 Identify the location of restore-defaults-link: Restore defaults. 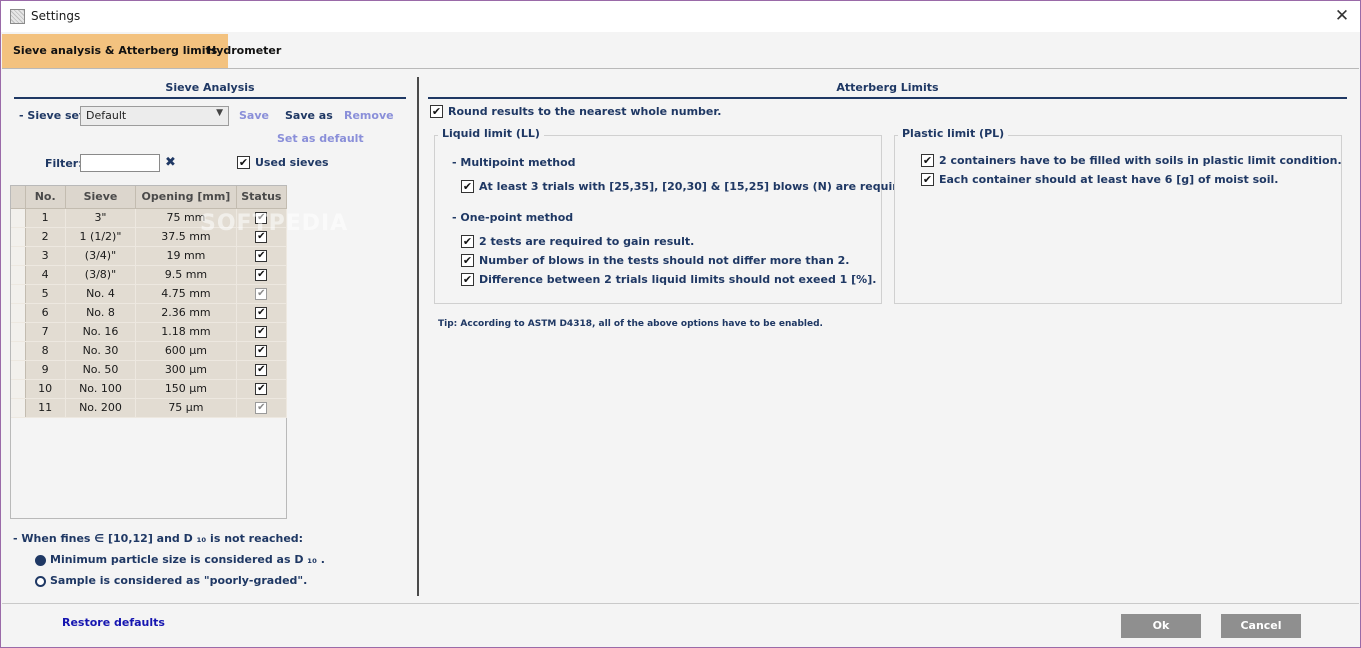
(113, 622).